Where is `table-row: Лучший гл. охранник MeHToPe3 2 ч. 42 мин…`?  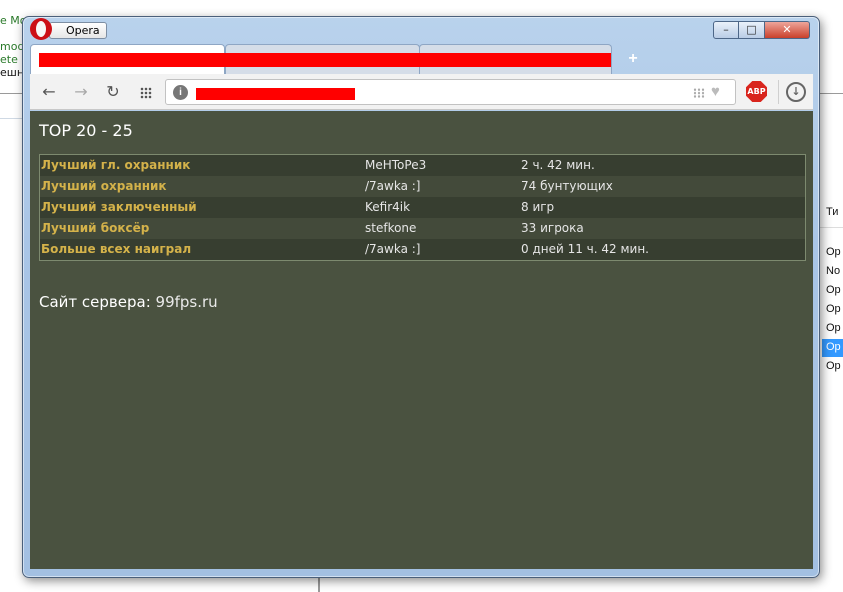
table-row: Лучший гл. охранник MeHToPe3 2 ч. 42 мин… is located at coordinates (422, 165).